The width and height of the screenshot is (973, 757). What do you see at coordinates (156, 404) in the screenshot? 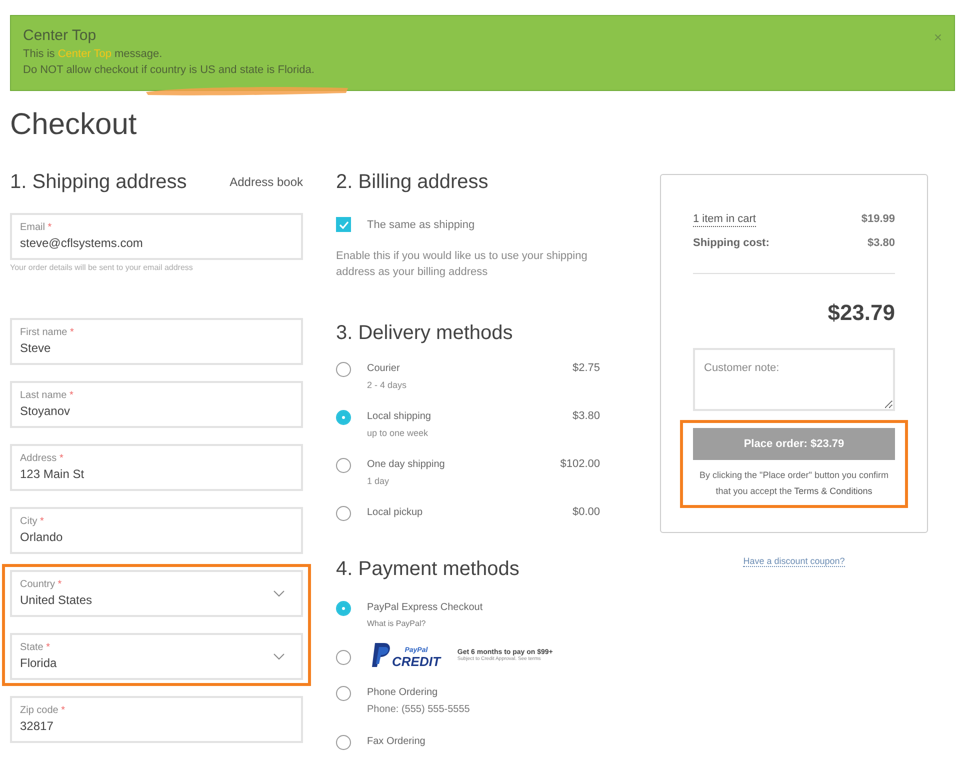
I see `input-field: Last name * Stoyanov` at bounding box center [156, 404].